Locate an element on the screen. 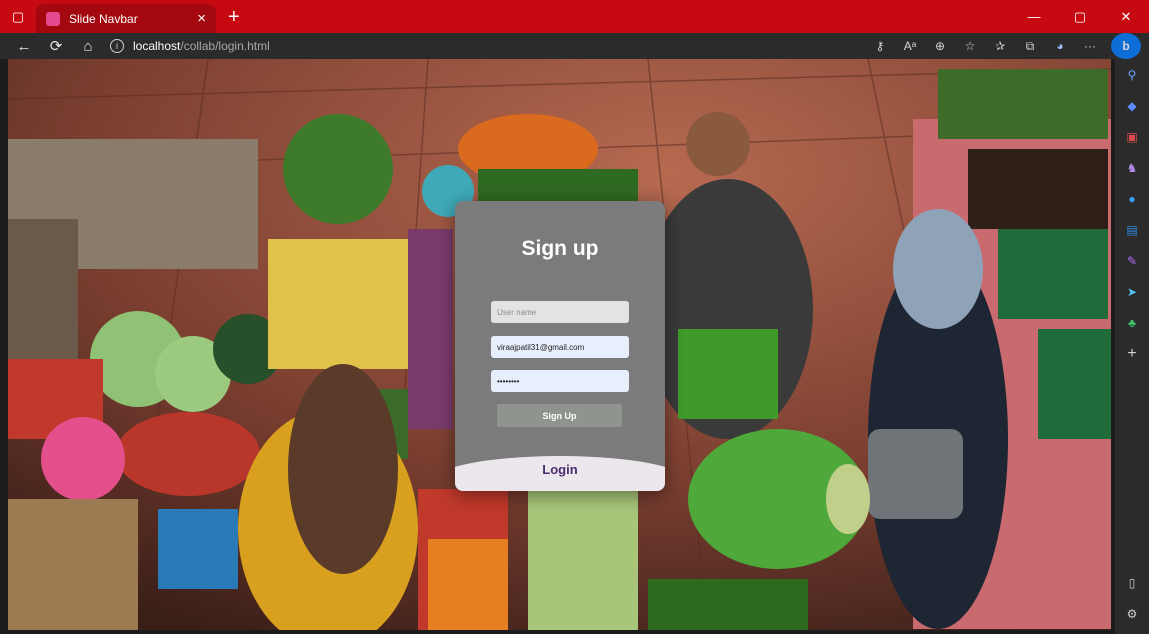  sidebar-outlook-icon: ▤ is located at coordinates (1132, 230).